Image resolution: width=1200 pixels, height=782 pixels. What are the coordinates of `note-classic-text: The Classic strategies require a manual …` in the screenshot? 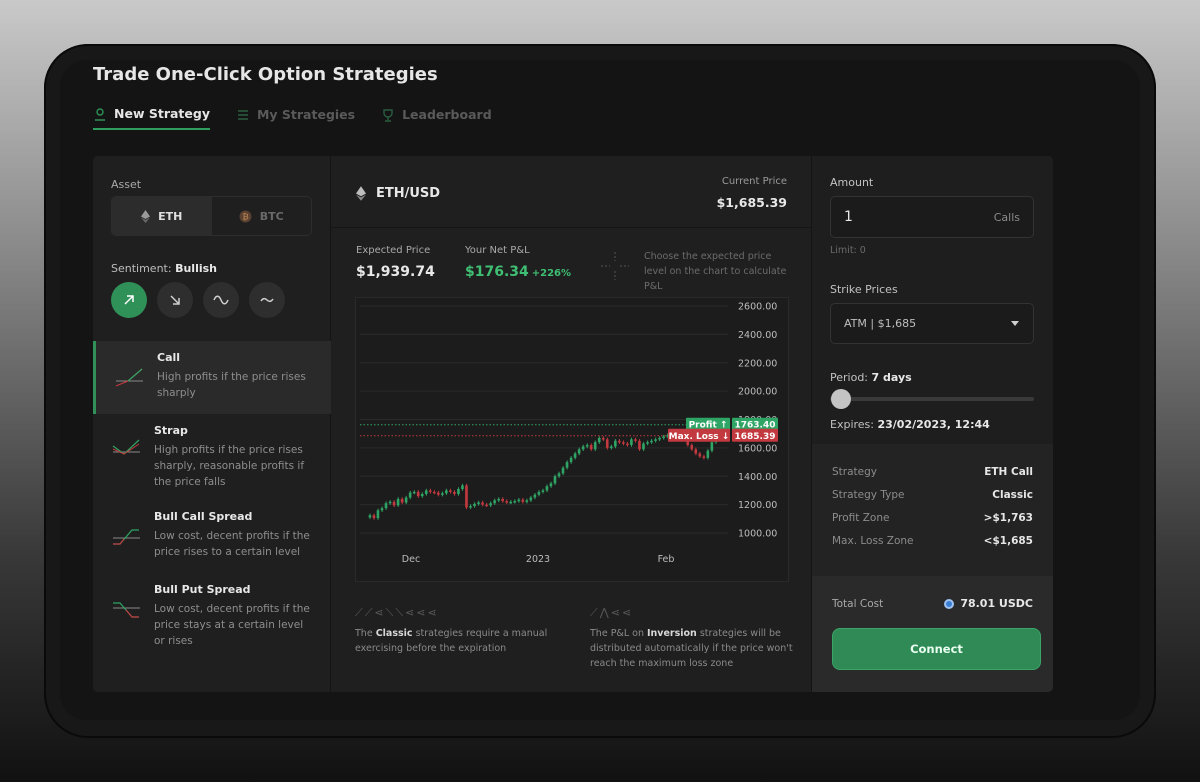 It's located at (457, 641).